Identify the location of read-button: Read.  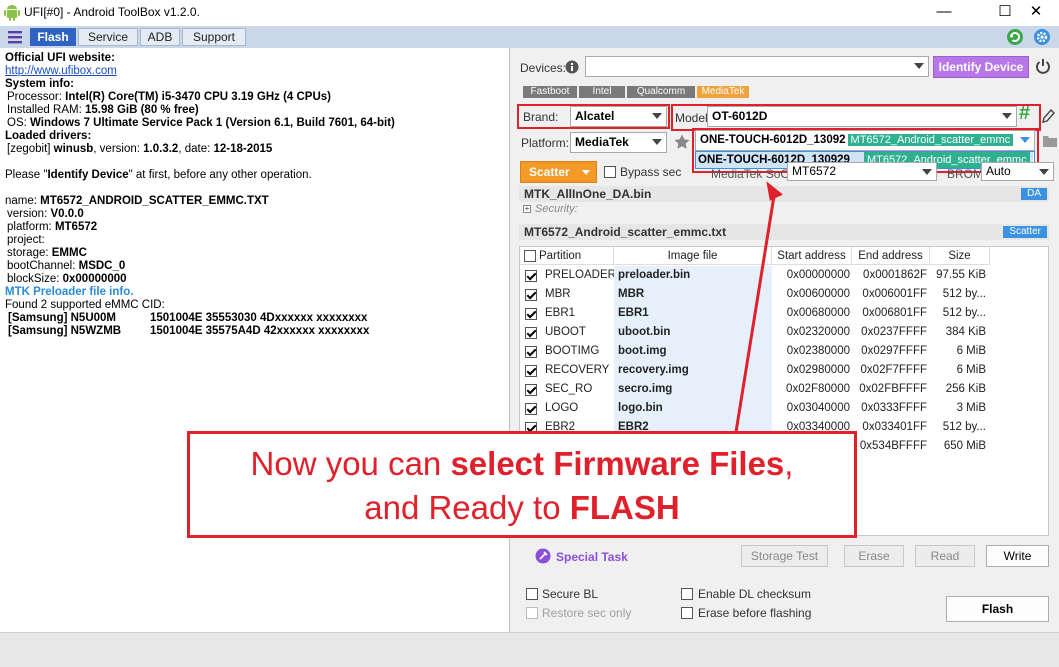
(945, 556).